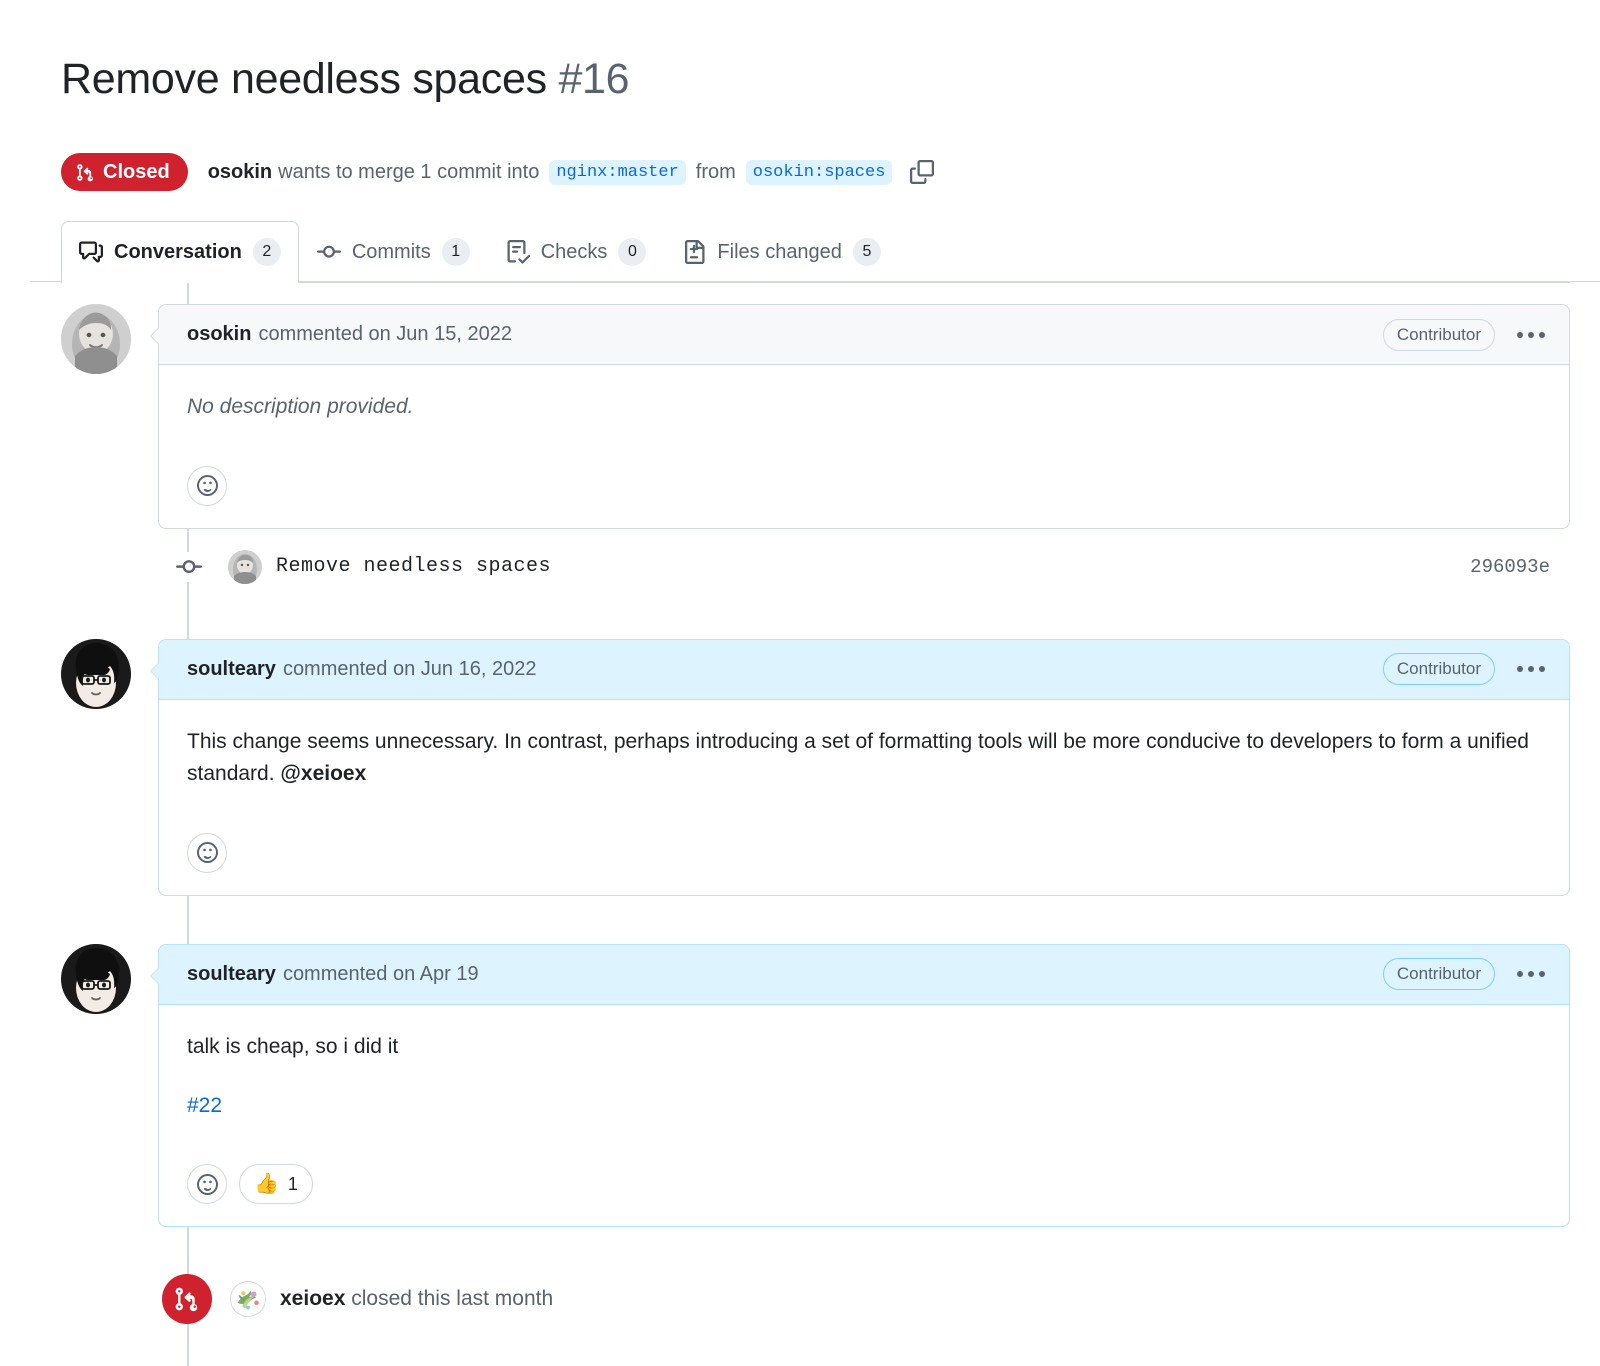 This screenshot has width=1600, height=1366. I want to click on tab-checks: Checks 0, so click(576, 251).